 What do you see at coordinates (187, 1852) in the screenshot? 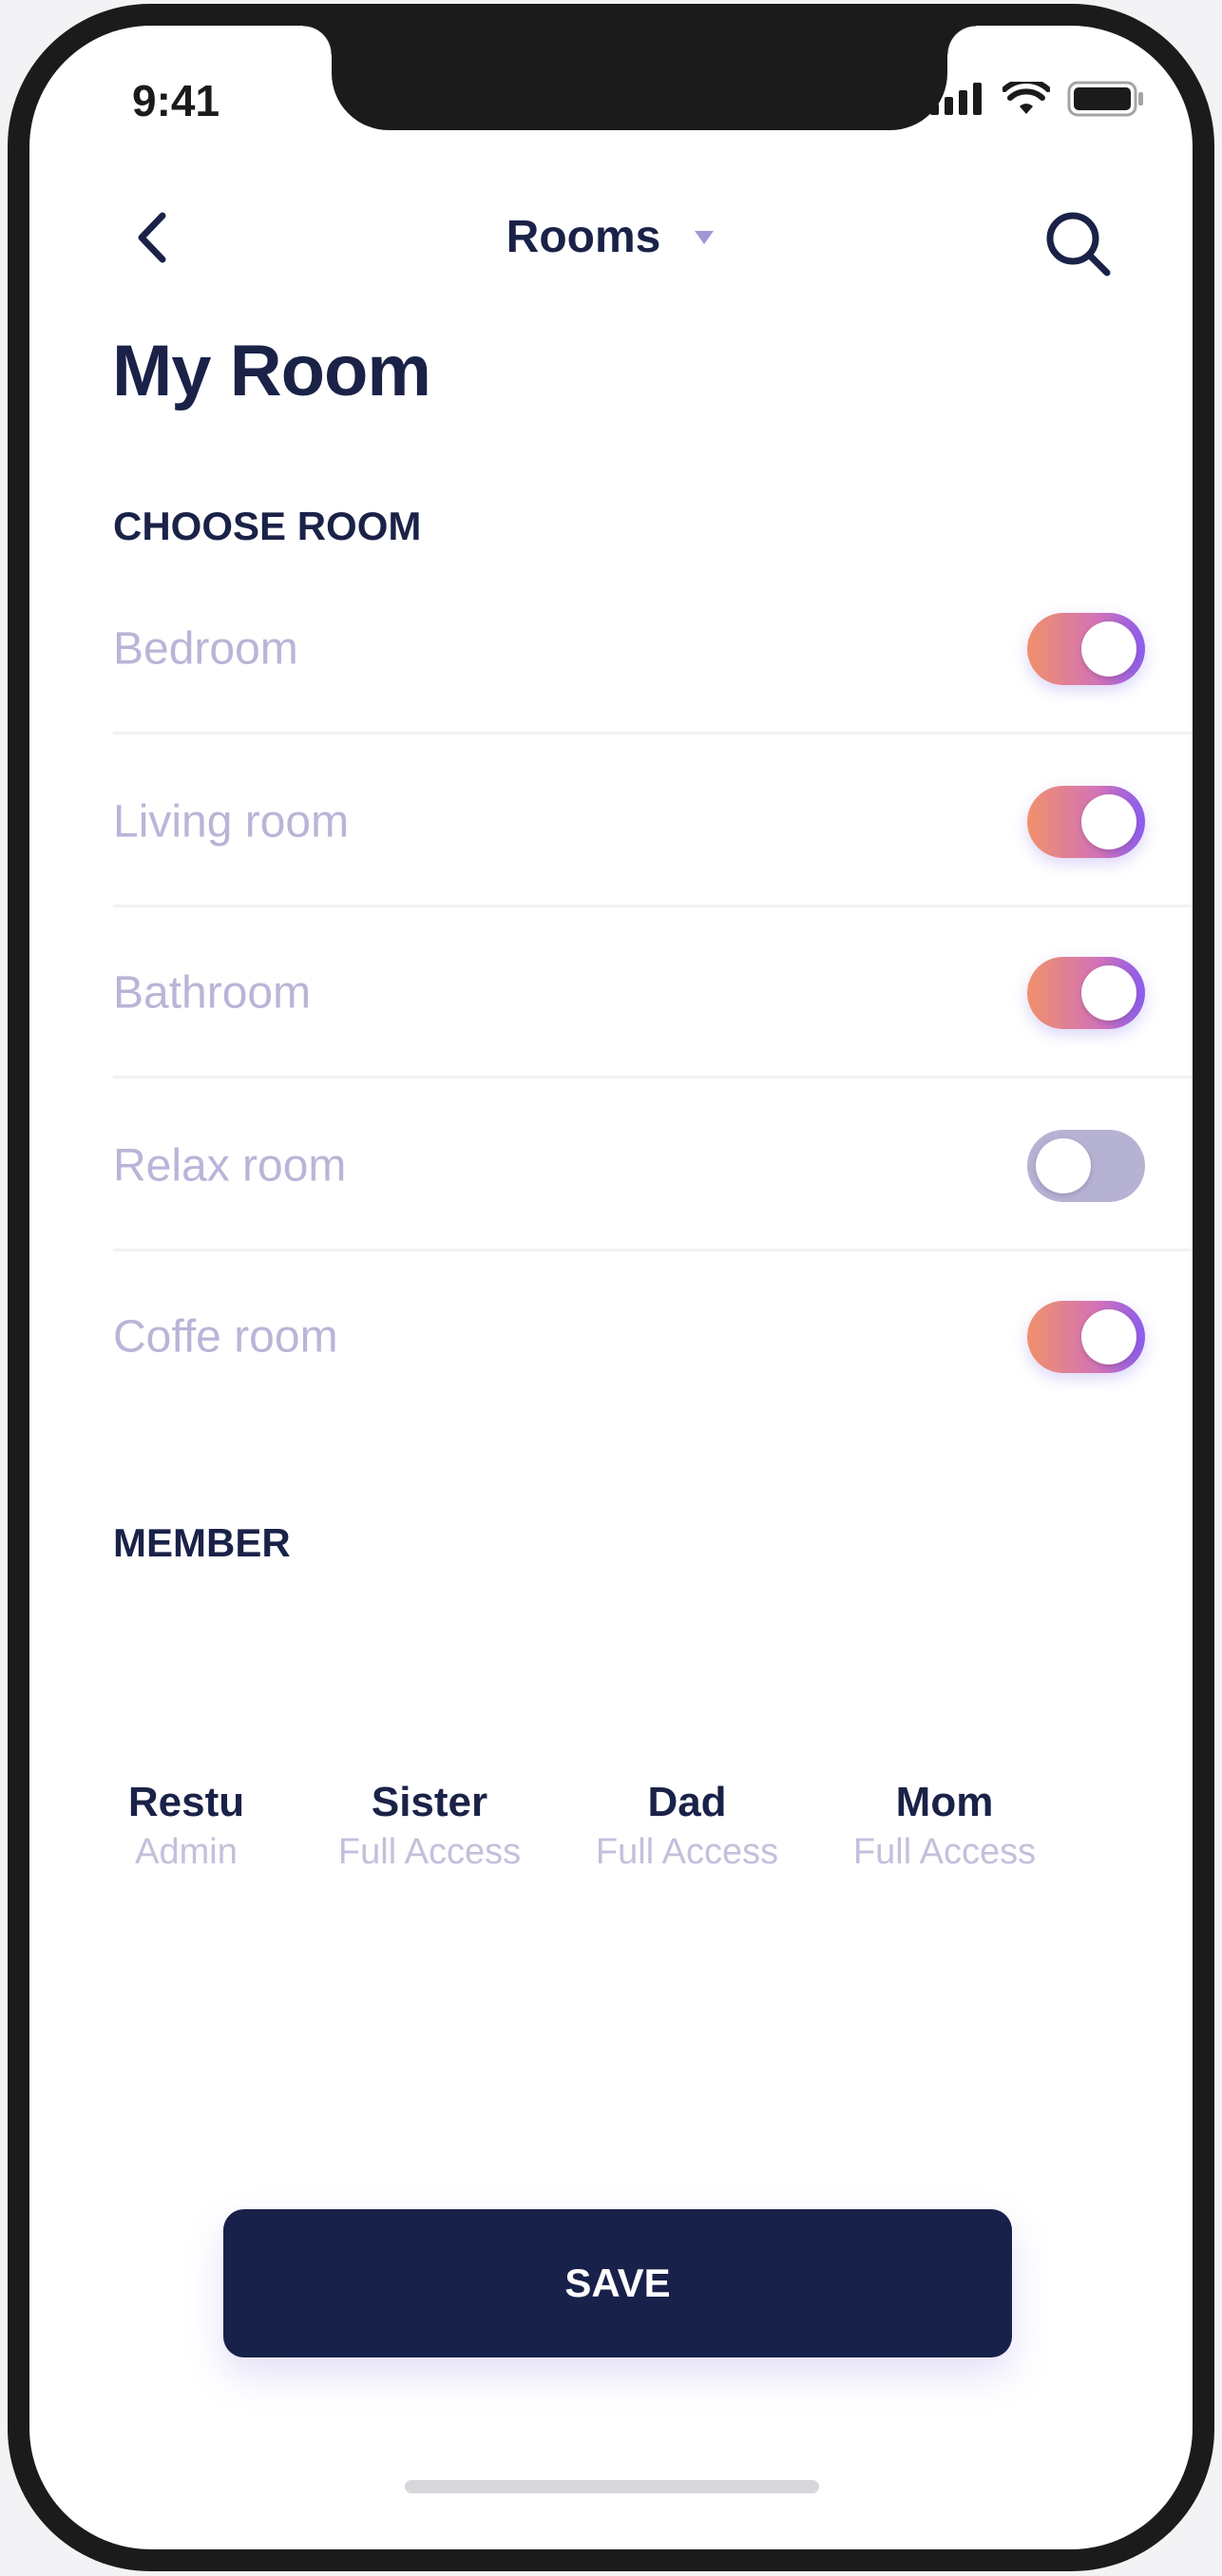
I see `member-role: Admin` at bounding box center [187, 1852].